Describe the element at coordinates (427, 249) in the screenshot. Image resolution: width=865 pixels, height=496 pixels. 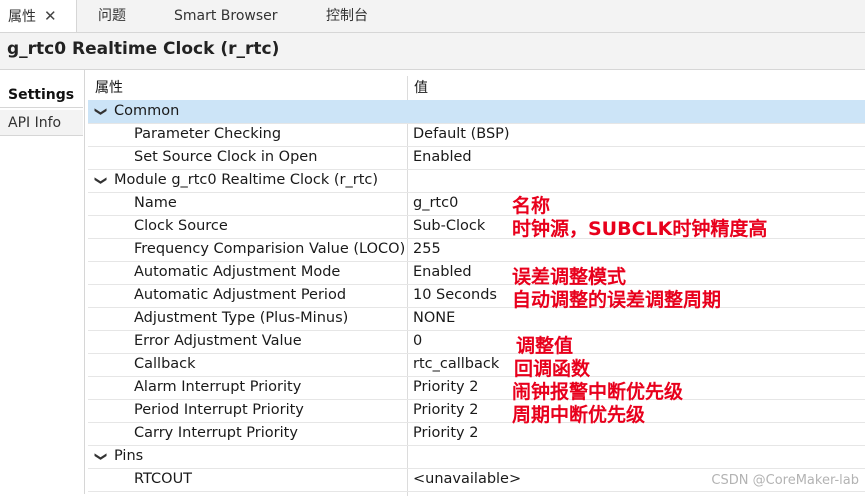
I see `property-value: 255` at that location.